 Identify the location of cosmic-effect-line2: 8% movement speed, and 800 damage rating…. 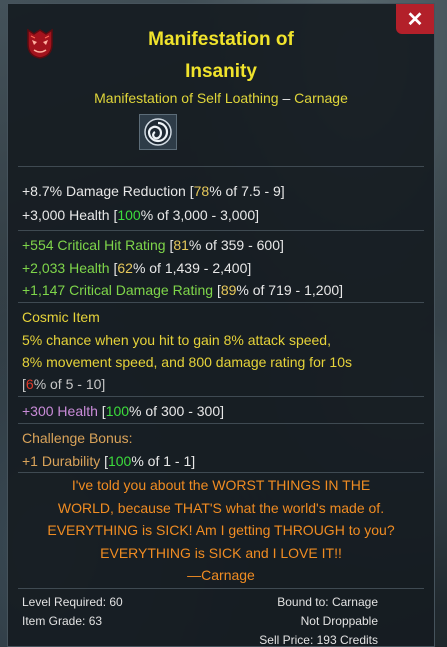
(187, 362).